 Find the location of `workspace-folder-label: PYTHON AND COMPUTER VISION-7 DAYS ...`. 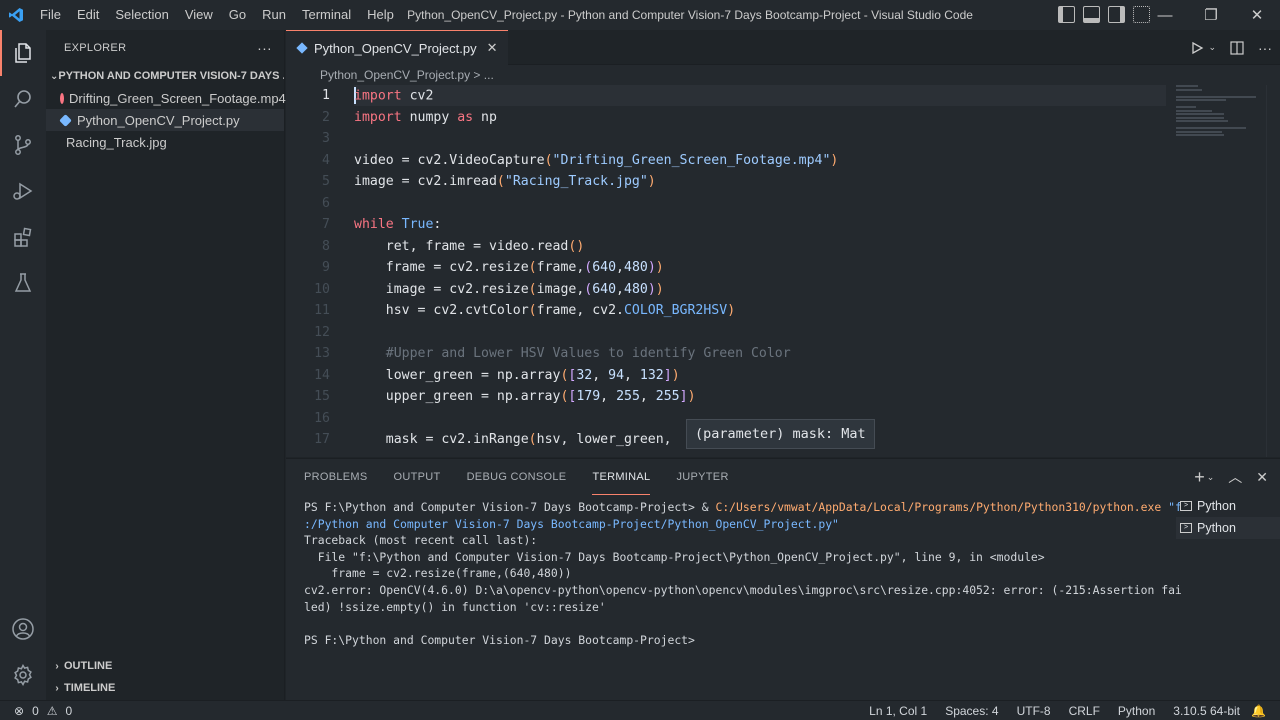

workspace-folder-label: PYTHON AND COMPUTER VISION-7 DAYS ... is located at coordinates (171, 76).